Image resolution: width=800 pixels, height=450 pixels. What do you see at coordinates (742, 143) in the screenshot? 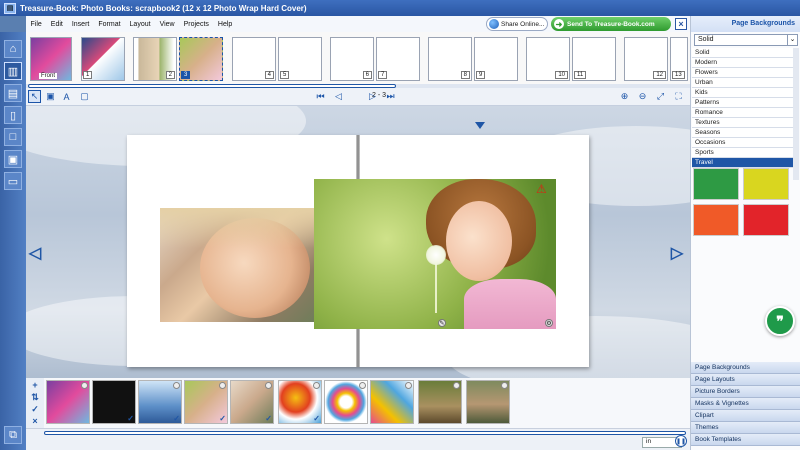
I see `category-item: Occasions` at bounding box center [742, 143].